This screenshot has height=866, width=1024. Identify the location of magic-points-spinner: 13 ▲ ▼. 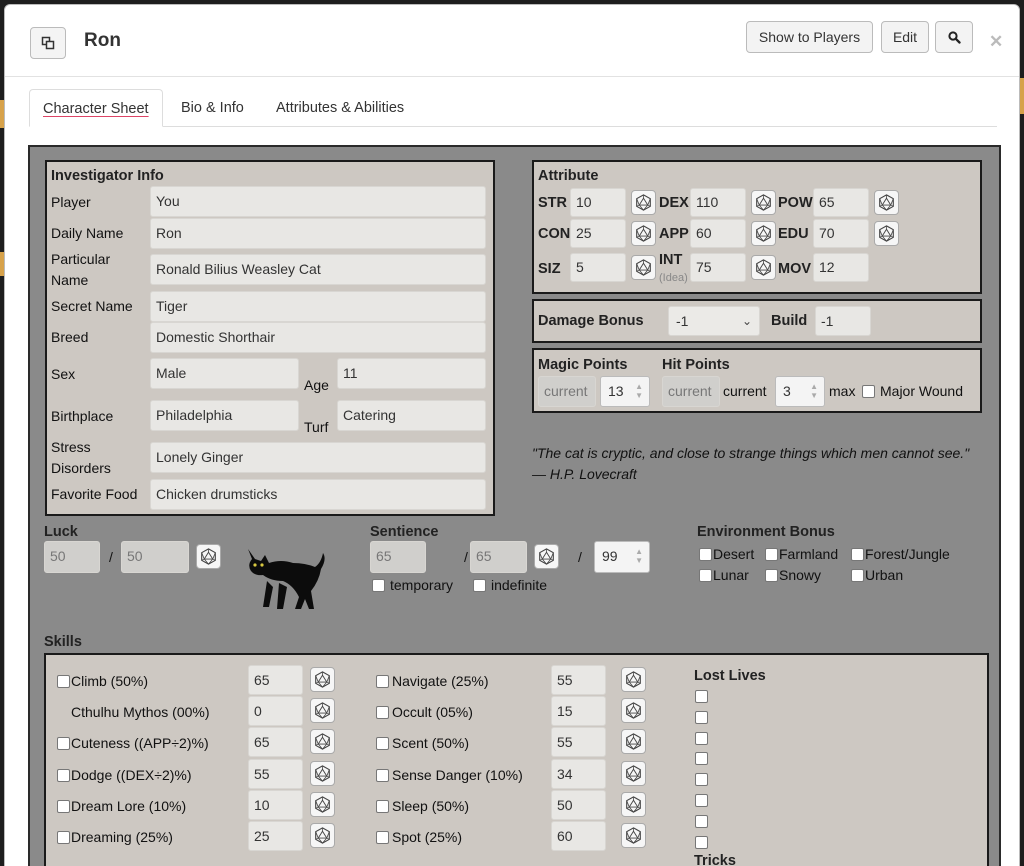
(625, 391).